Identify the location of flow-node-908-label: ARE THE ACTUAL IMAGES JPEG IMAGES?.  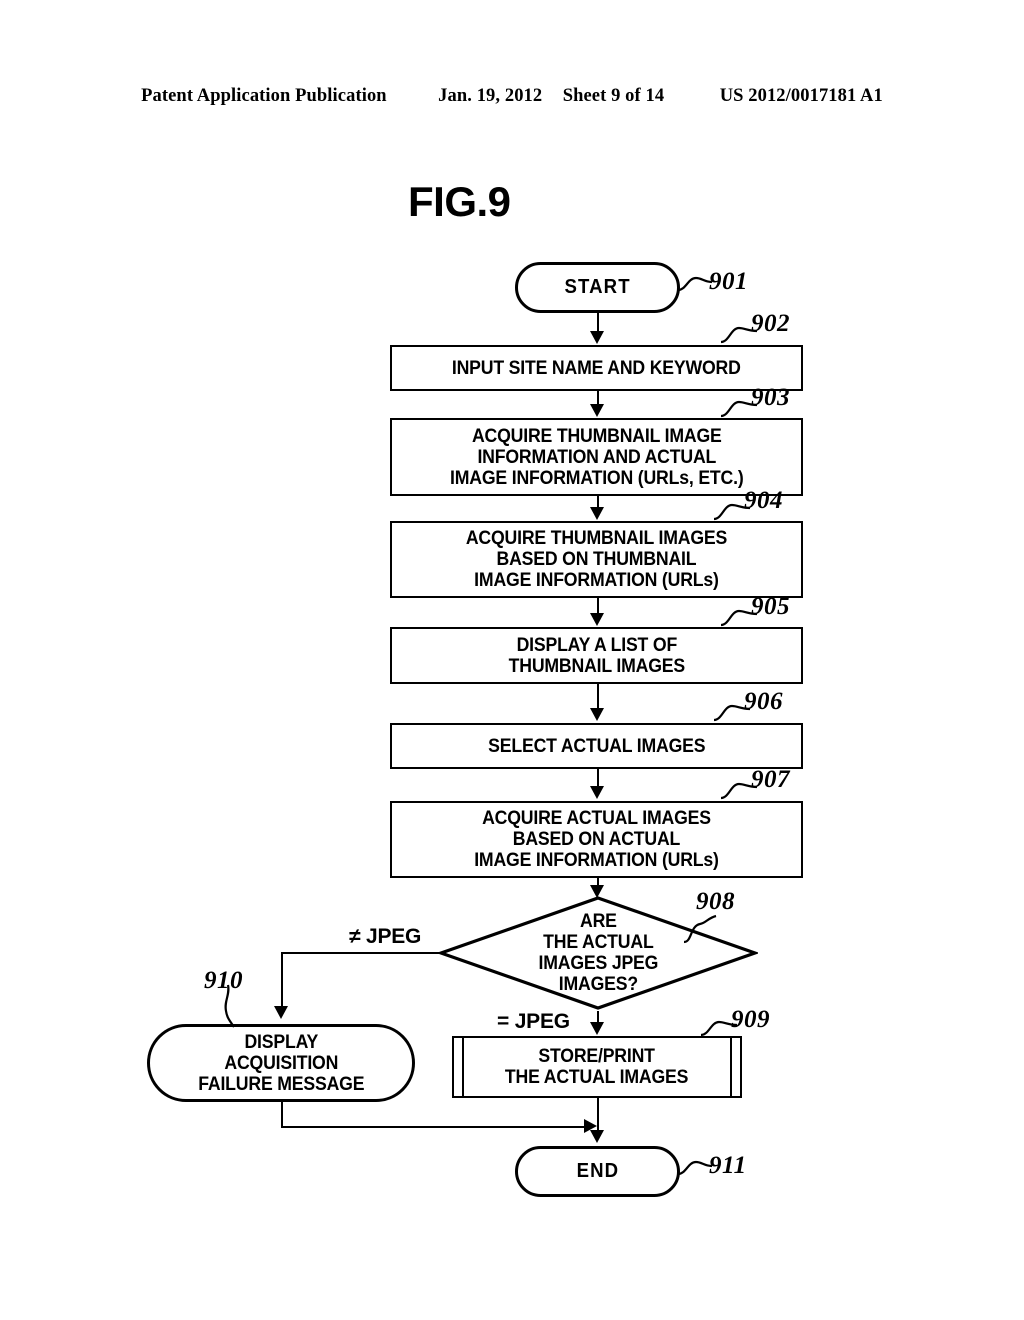
(598, 953).